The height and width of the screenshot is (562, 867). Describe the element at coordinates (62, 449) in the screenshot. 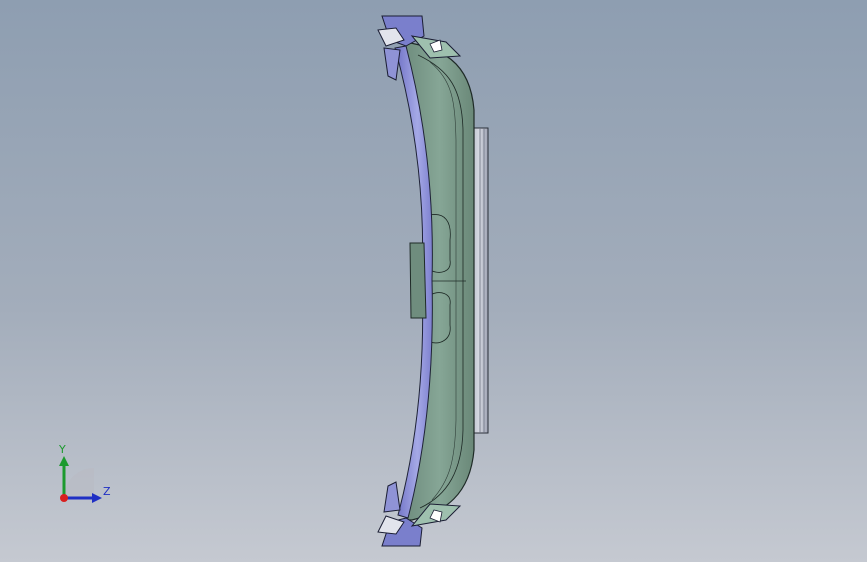

I see `y-axis-label: Y` at that location.